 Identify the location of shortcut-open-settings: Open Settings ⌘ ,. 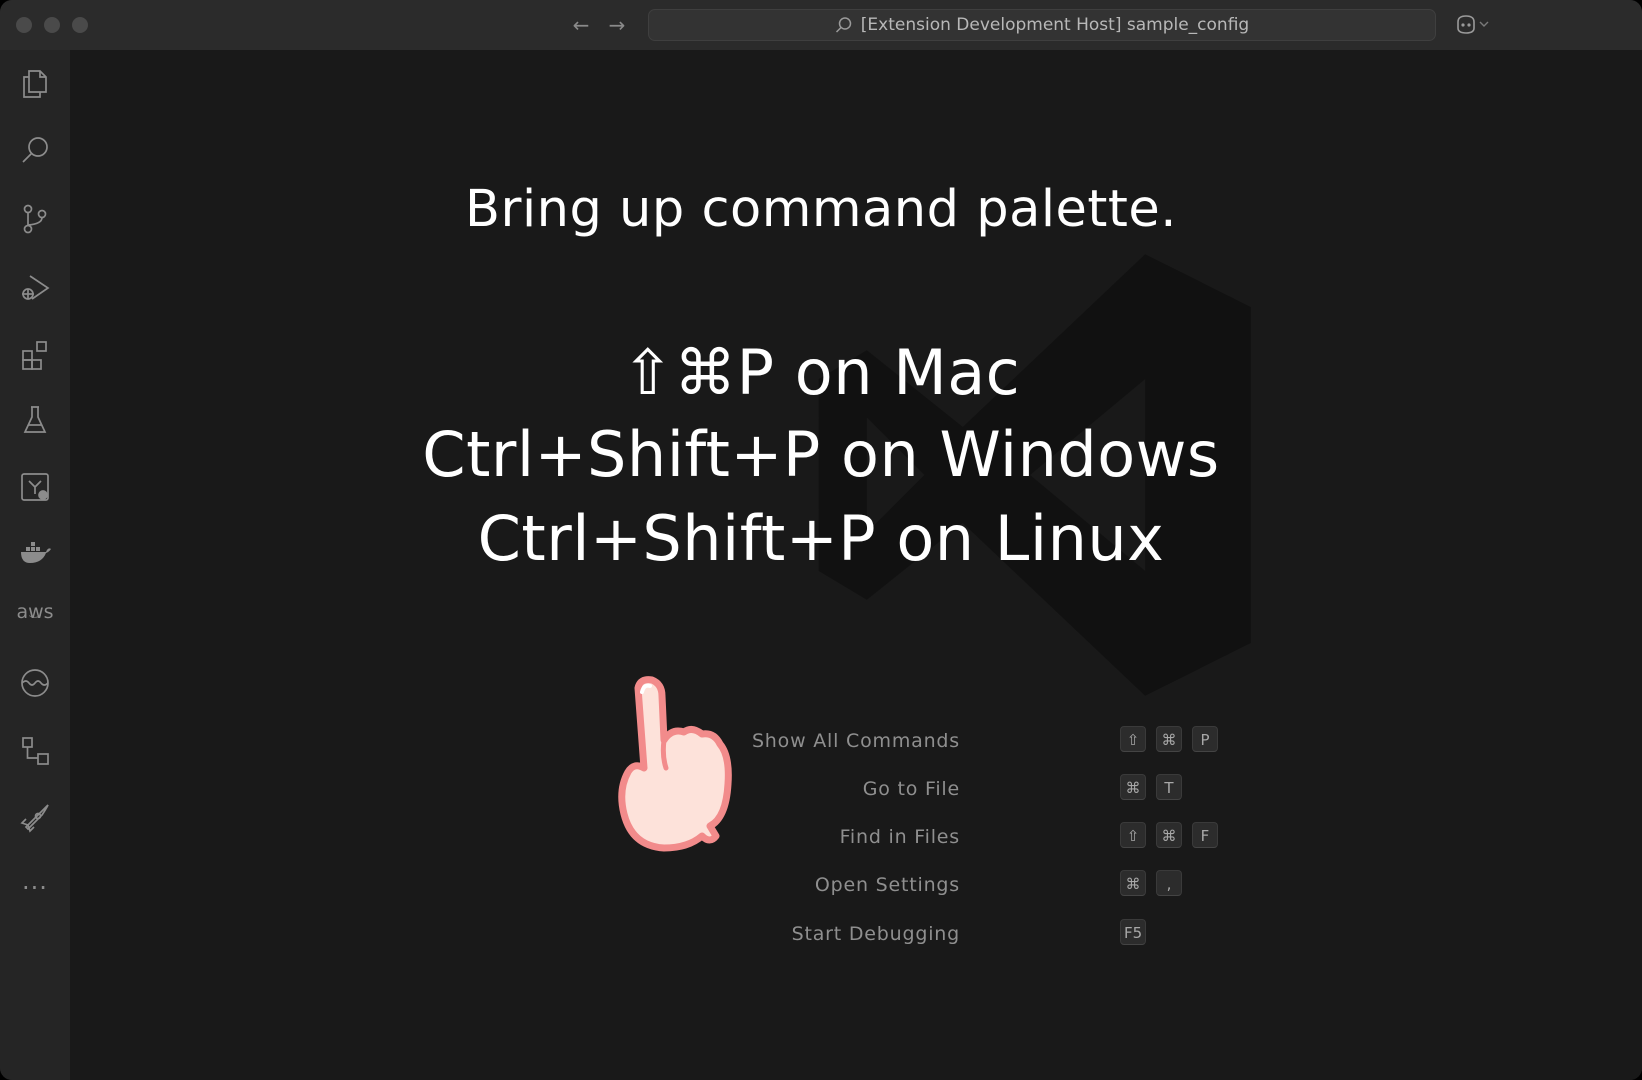
(1032, 885).